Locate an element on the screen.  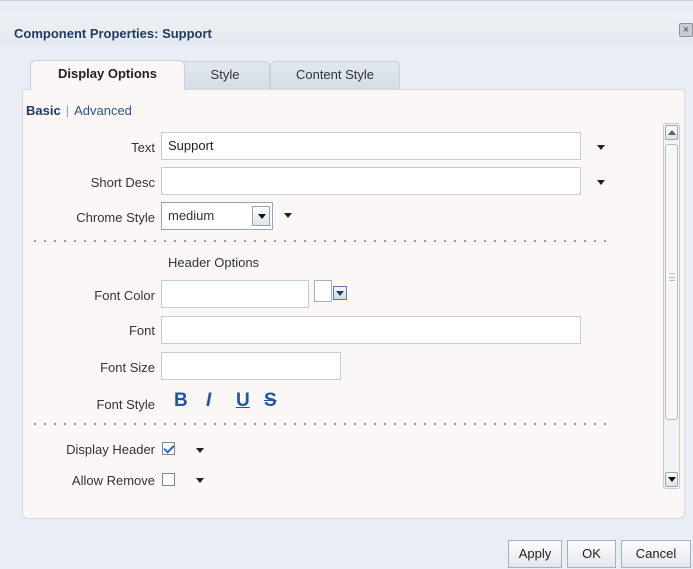
short-desc-label: Short Desc is located at coordinates (122, 182).